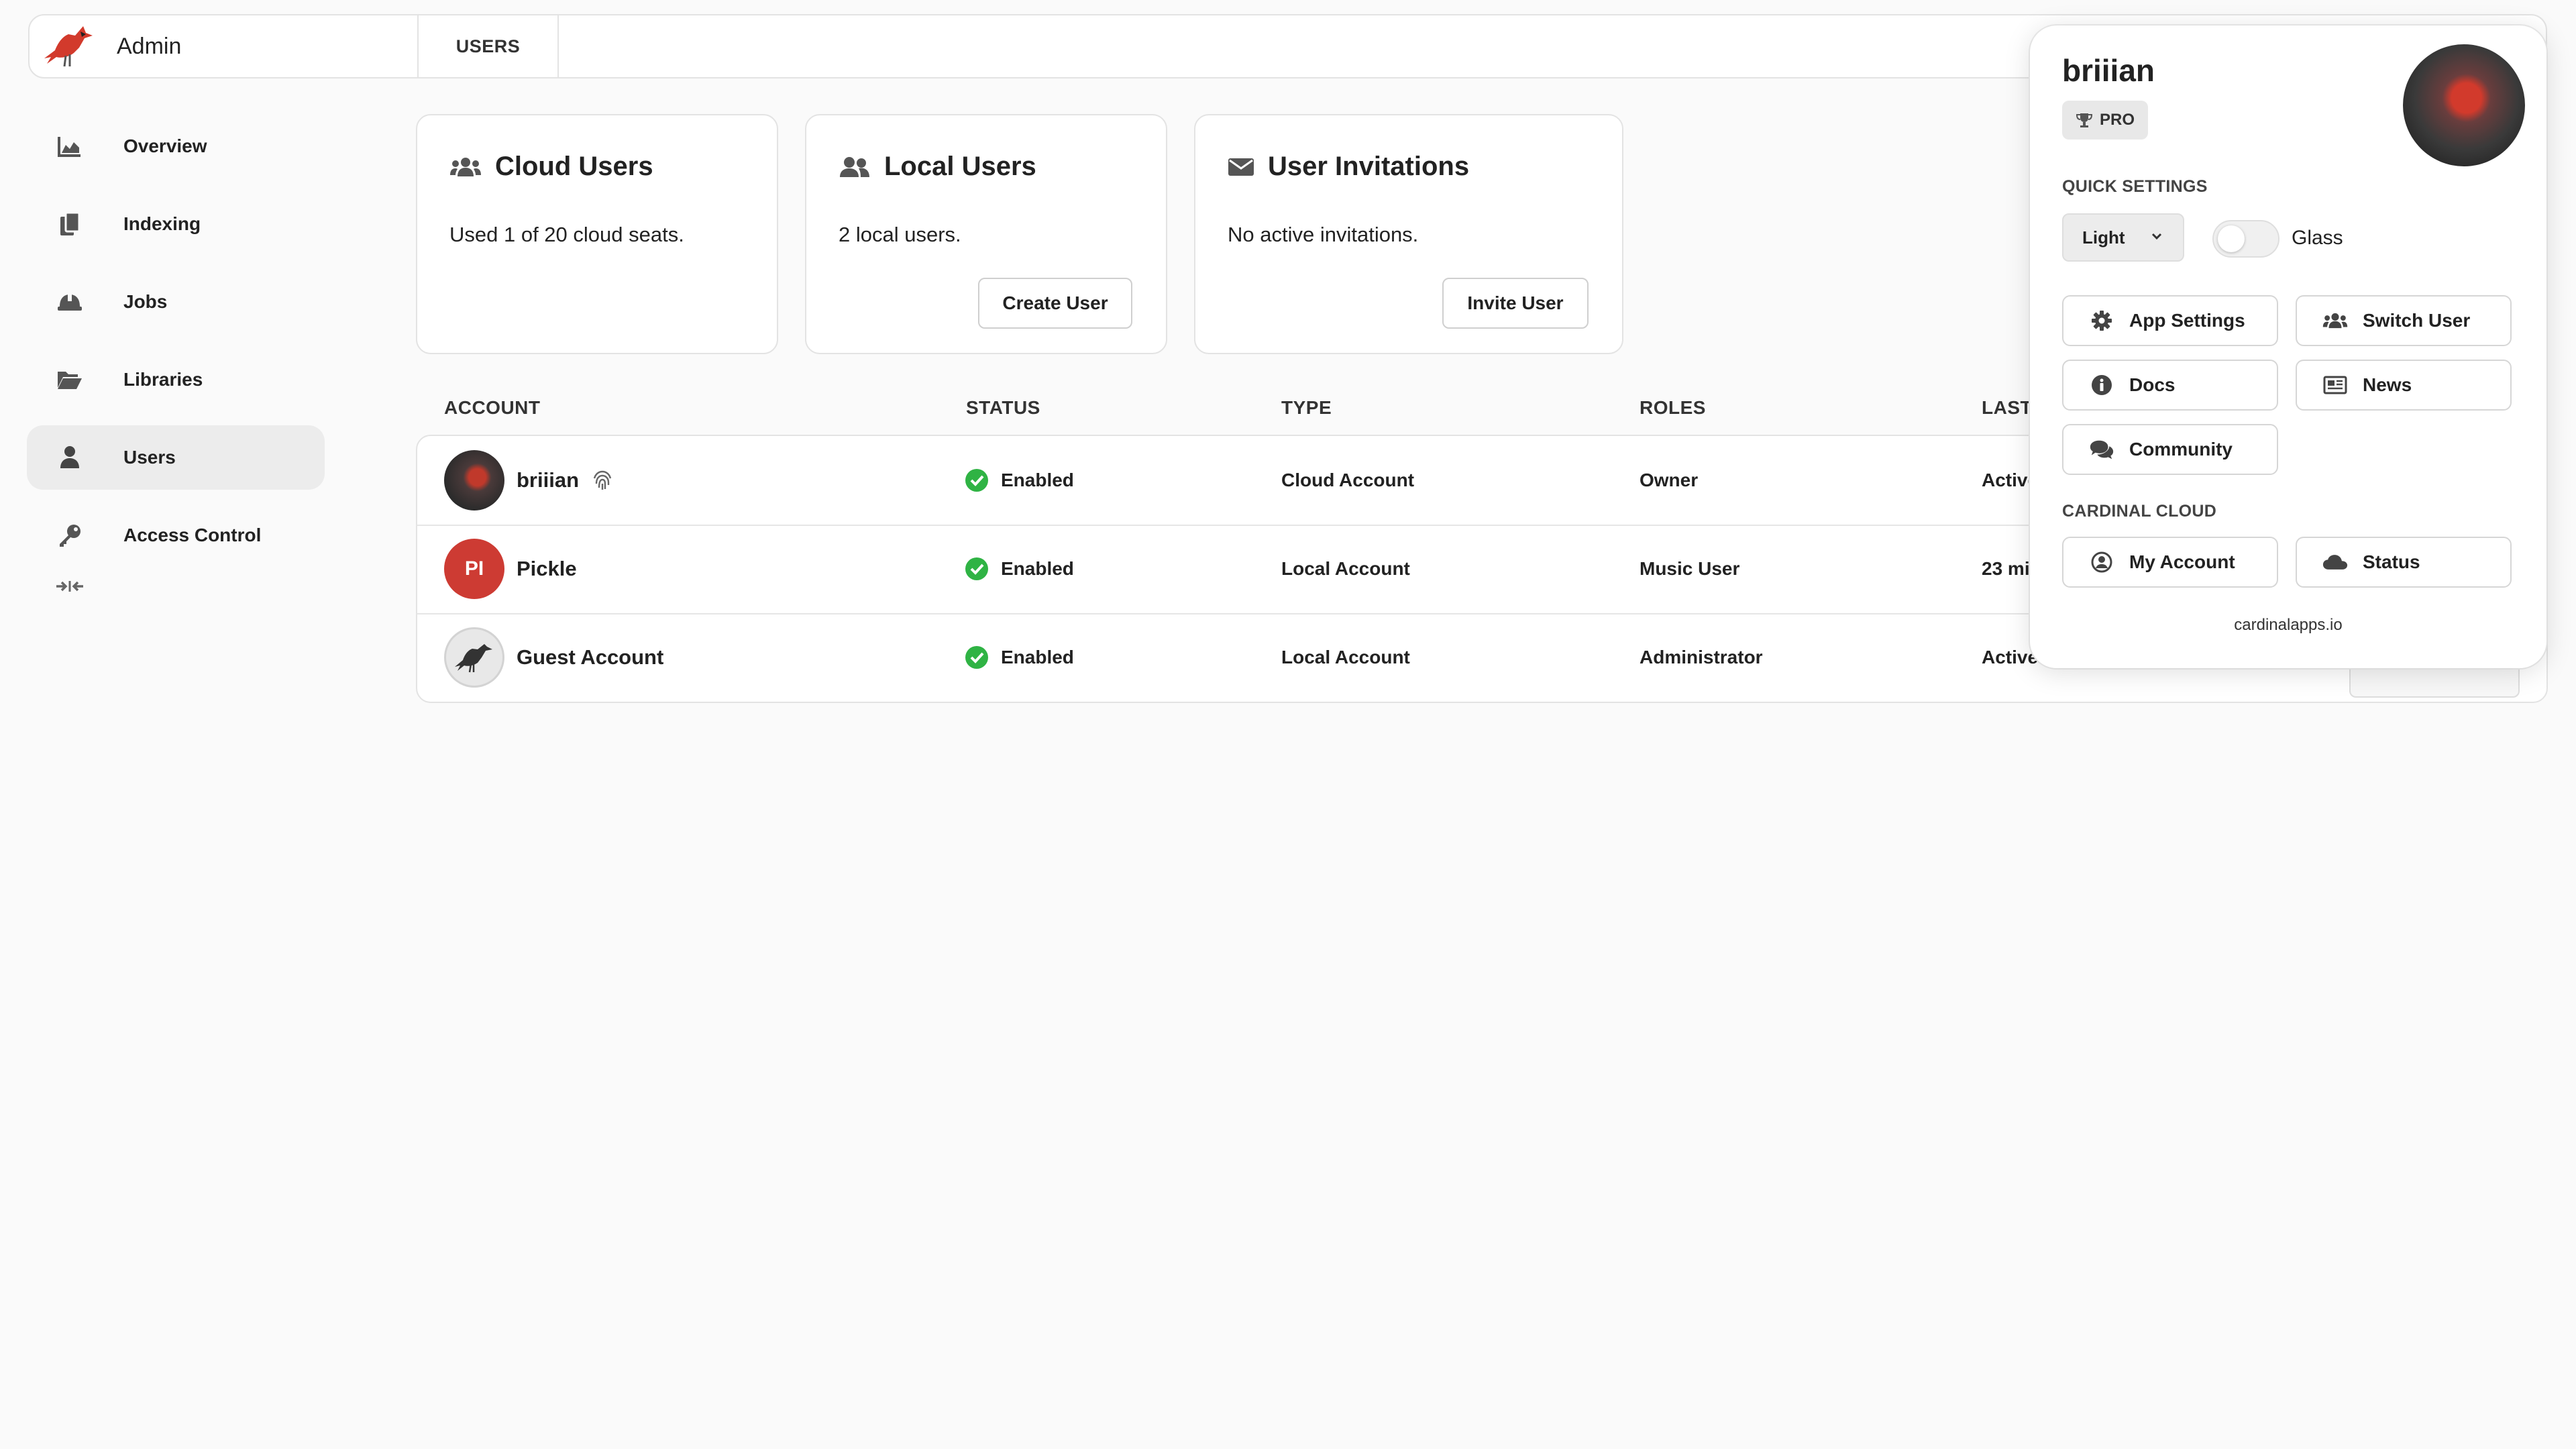 This screenshot has height=1449, width=2576. What do you see at coordinates (1690, 568) in the screenshot?
I see `account-role: Music User` at bounding box center [1690, 568].